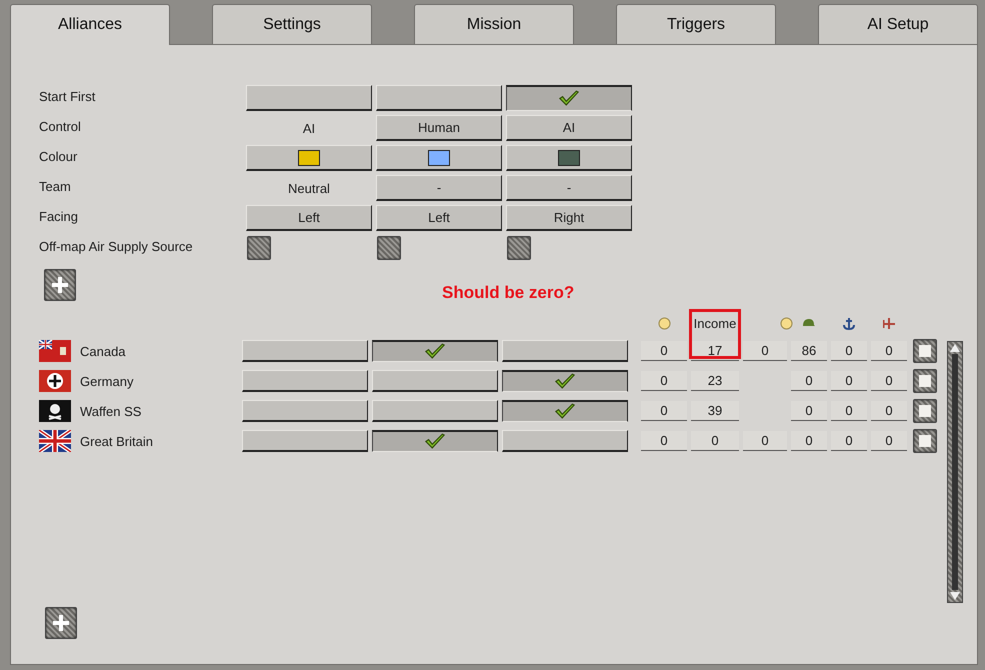 The height and width of the screenshot is (670, 985). I want to click on down-arrow-icon, so click(955, 596).